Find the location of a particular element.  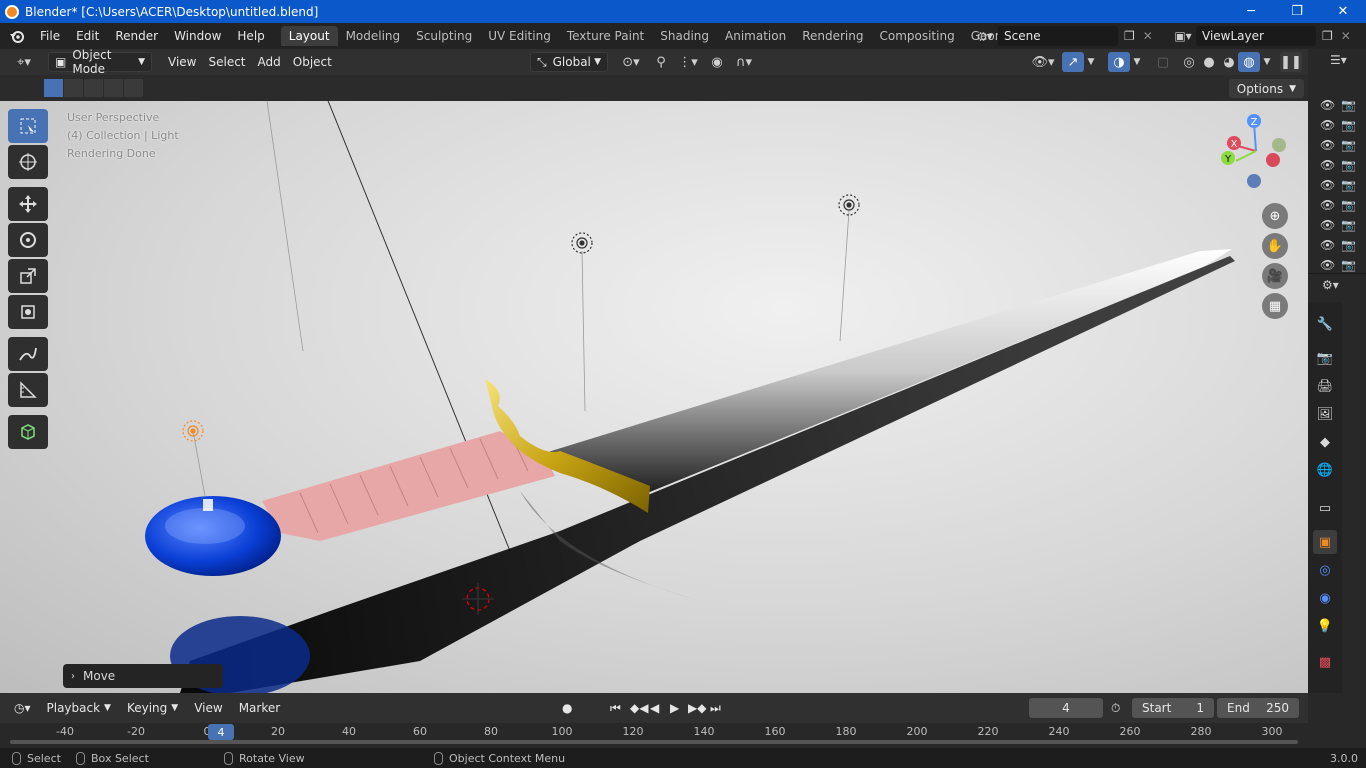

scene-selector: ⛭▾ Scene ❐ ✕ is located at coordinates (1067, 36).